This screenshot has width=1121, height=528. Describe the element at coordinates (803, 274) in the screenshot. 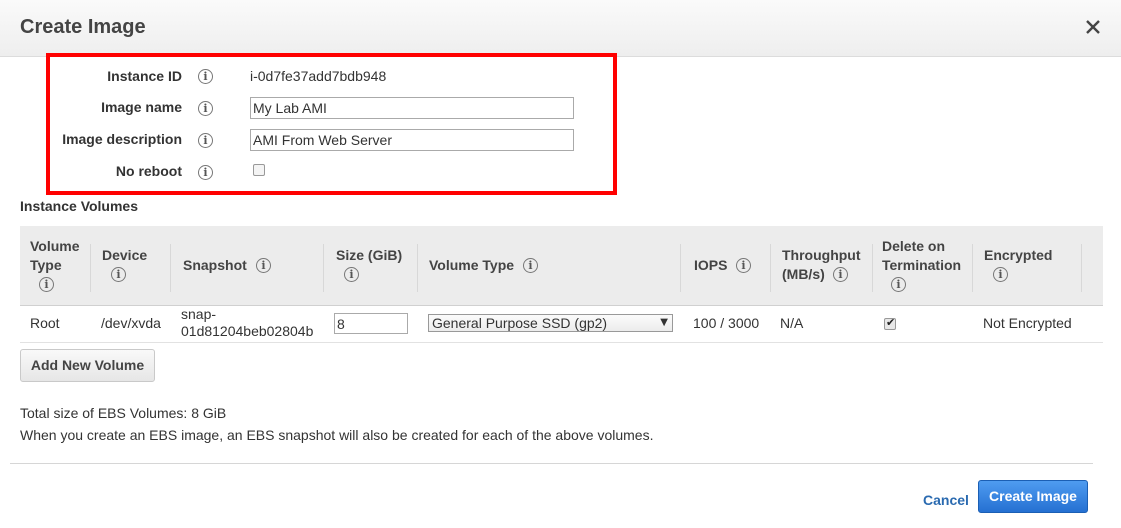

I see `col-throughput-line2: (MB/s)` at that location.